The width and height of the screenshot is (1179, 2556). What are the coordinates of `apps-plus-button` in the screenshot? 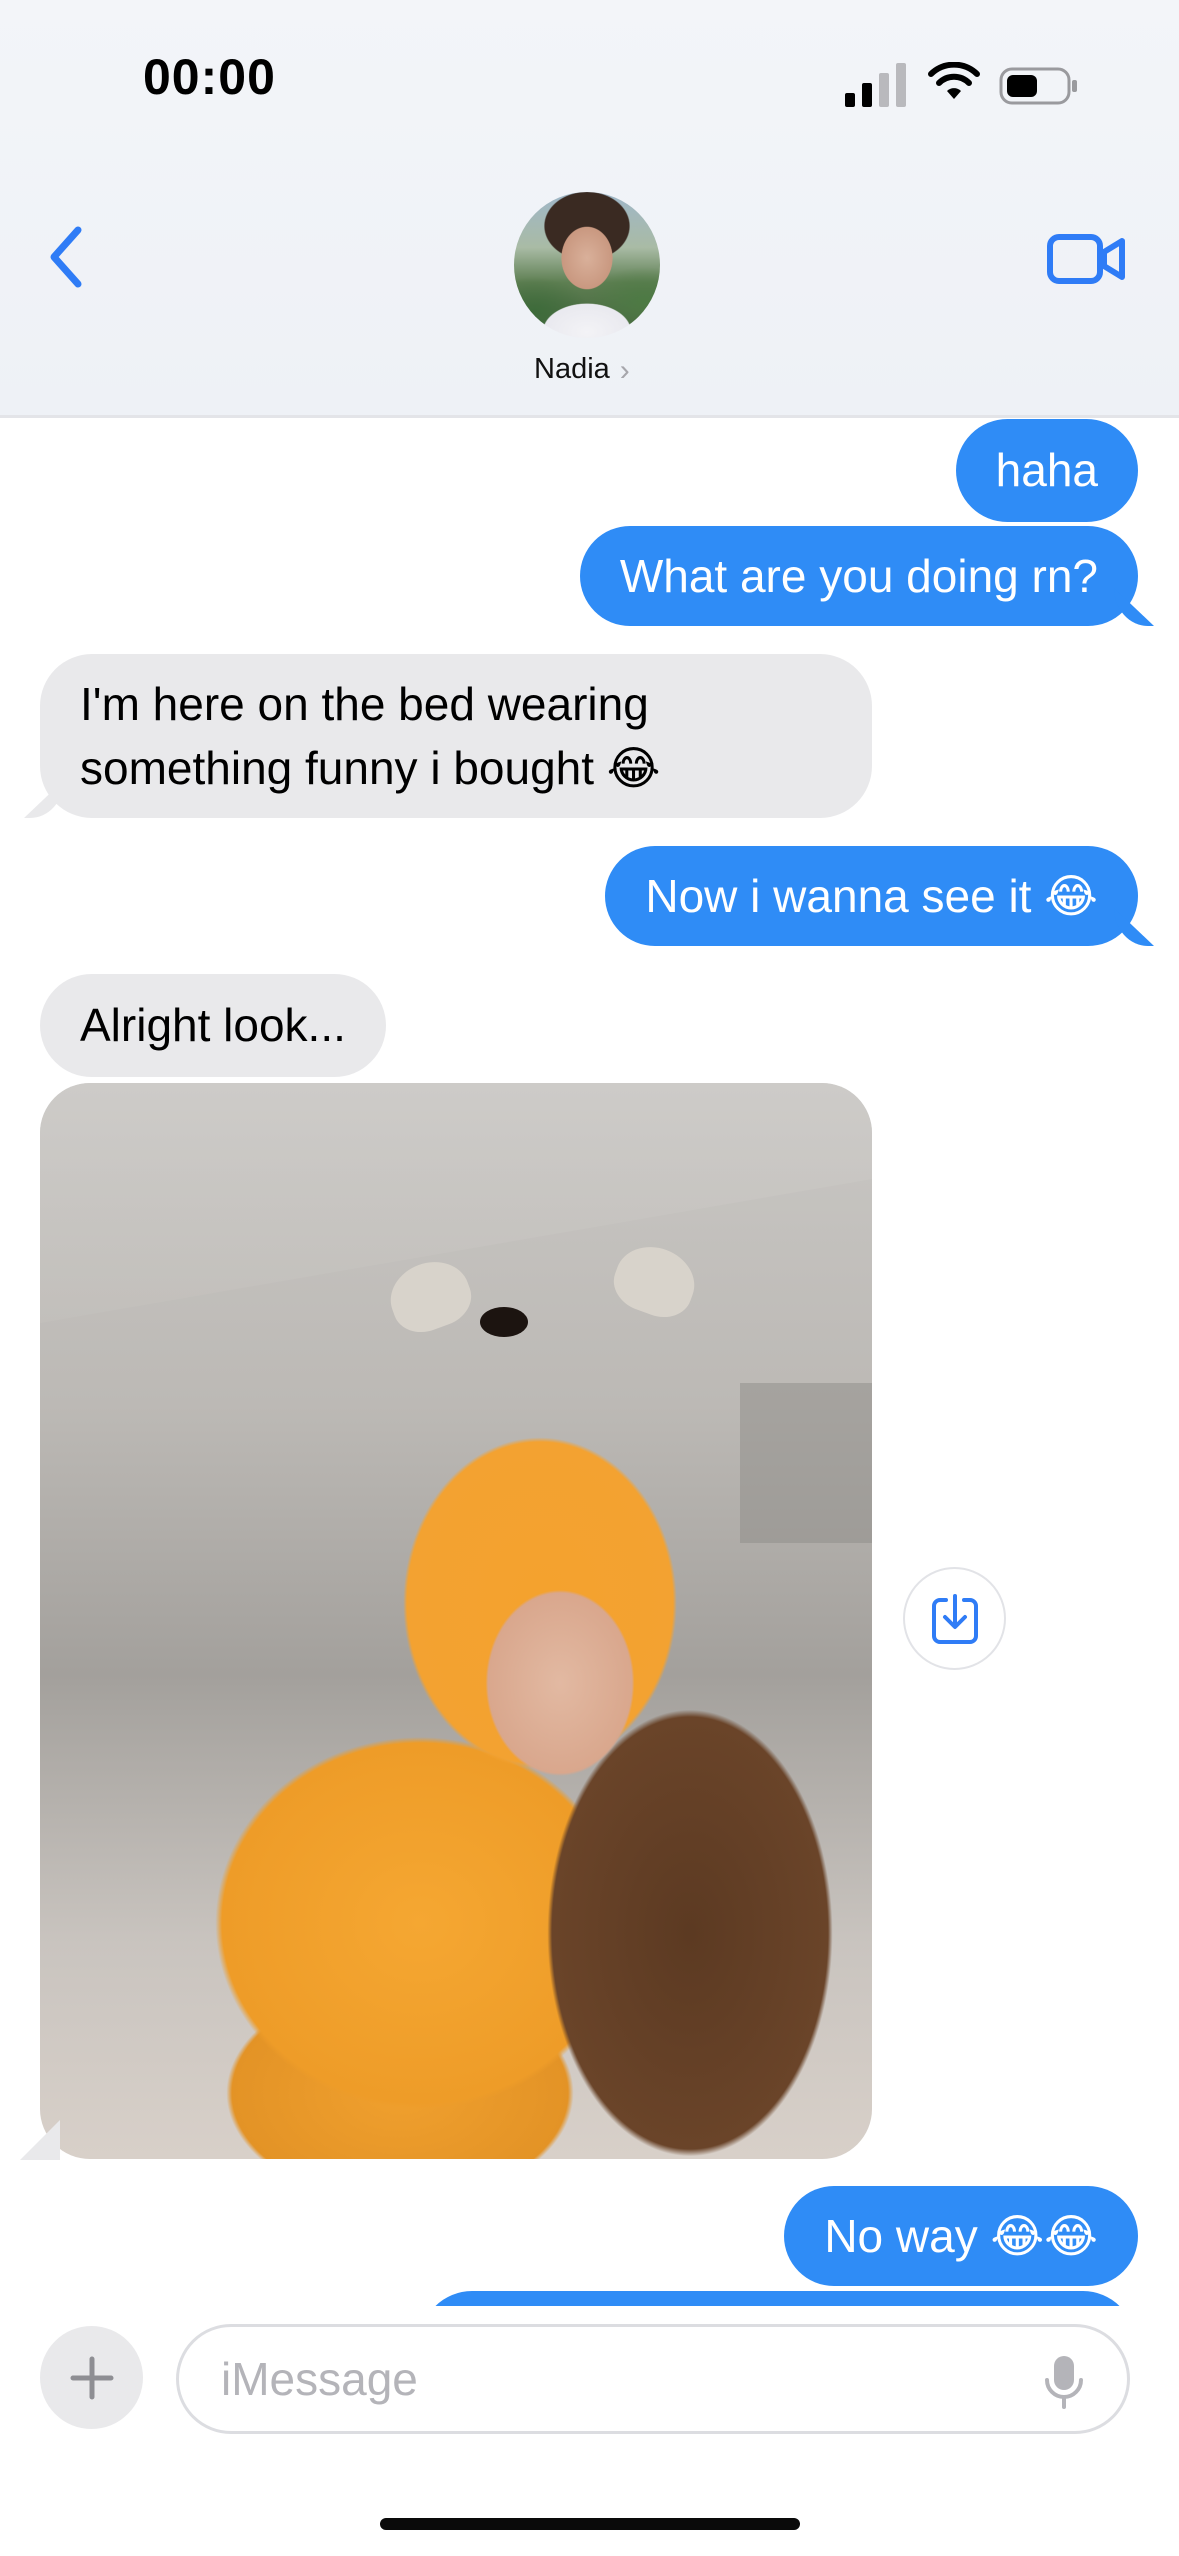 It's located at (91, 2377).